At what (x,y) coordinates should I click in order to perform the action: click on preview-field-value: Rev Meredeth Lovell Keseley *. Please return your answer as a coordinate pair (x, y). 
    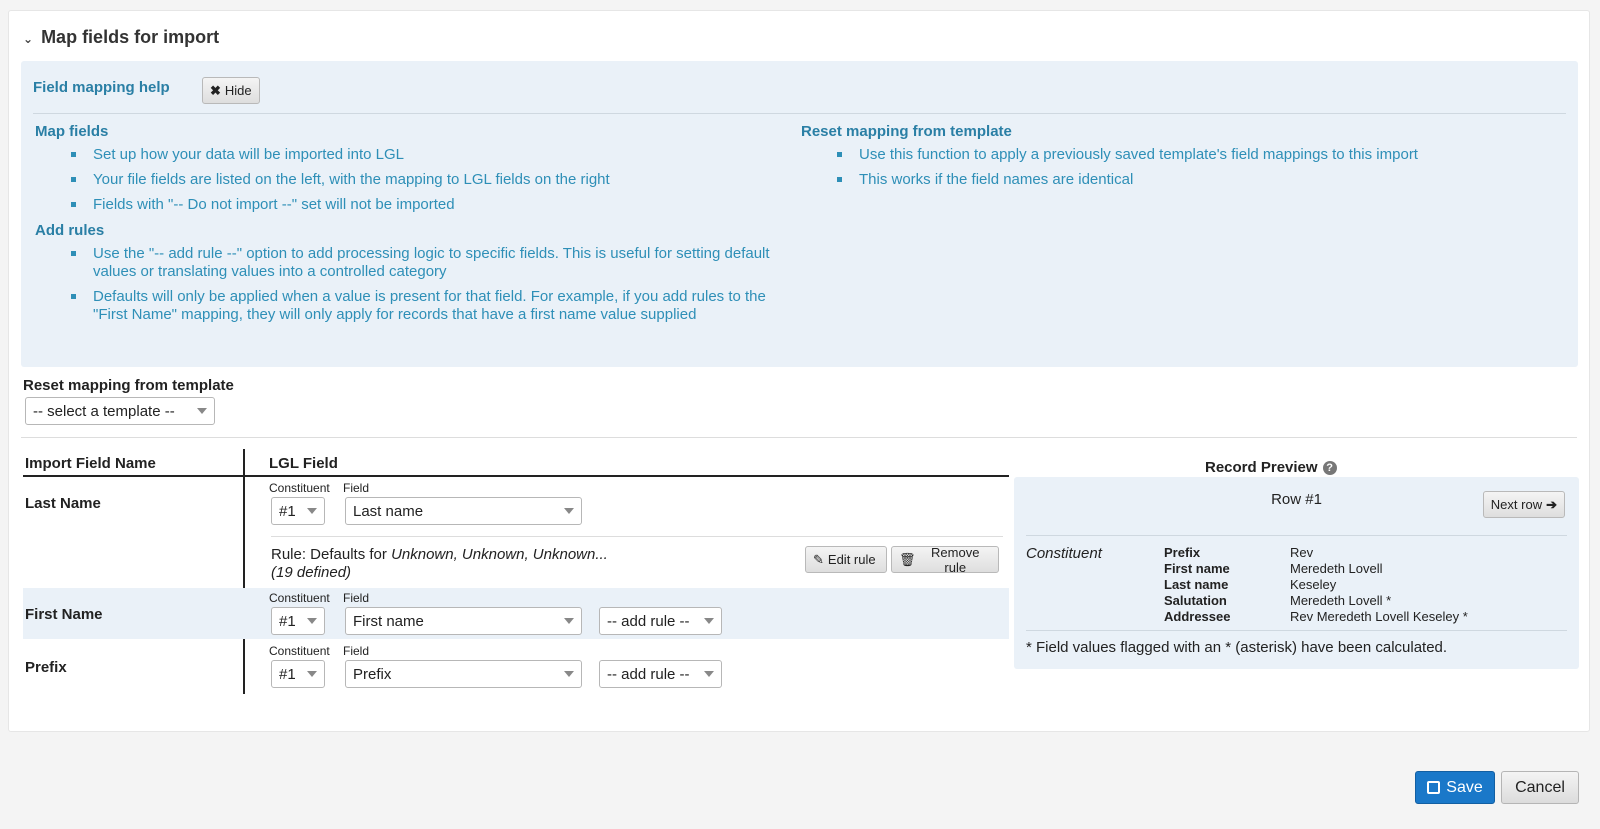
    Looking at the image, I should click on (1379, 616).